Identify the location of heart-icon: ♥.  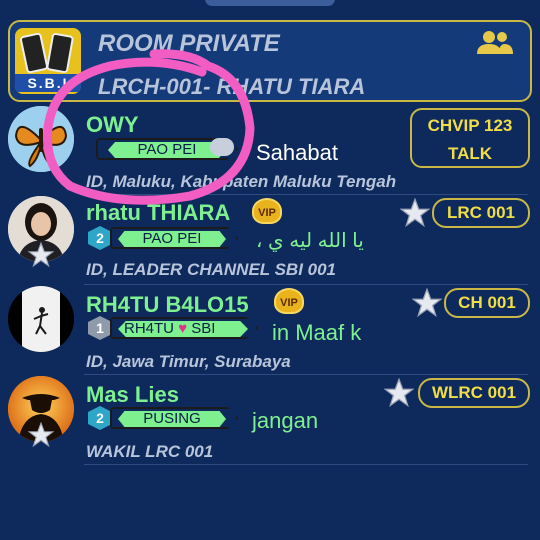
(183, 328).